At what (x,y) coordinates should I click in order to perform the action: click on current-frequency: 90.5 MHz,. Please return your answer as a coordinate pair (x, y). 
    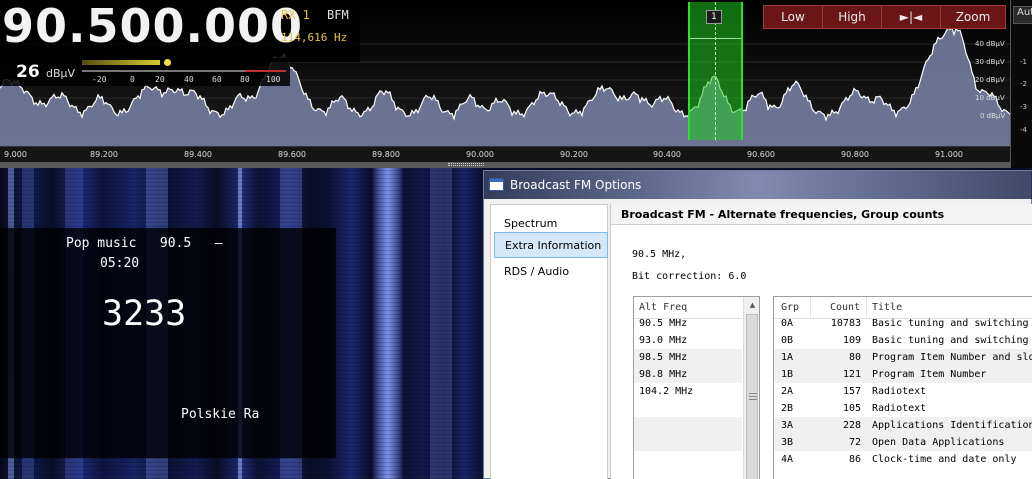
    Looking at the image, I should click on (659, 254).